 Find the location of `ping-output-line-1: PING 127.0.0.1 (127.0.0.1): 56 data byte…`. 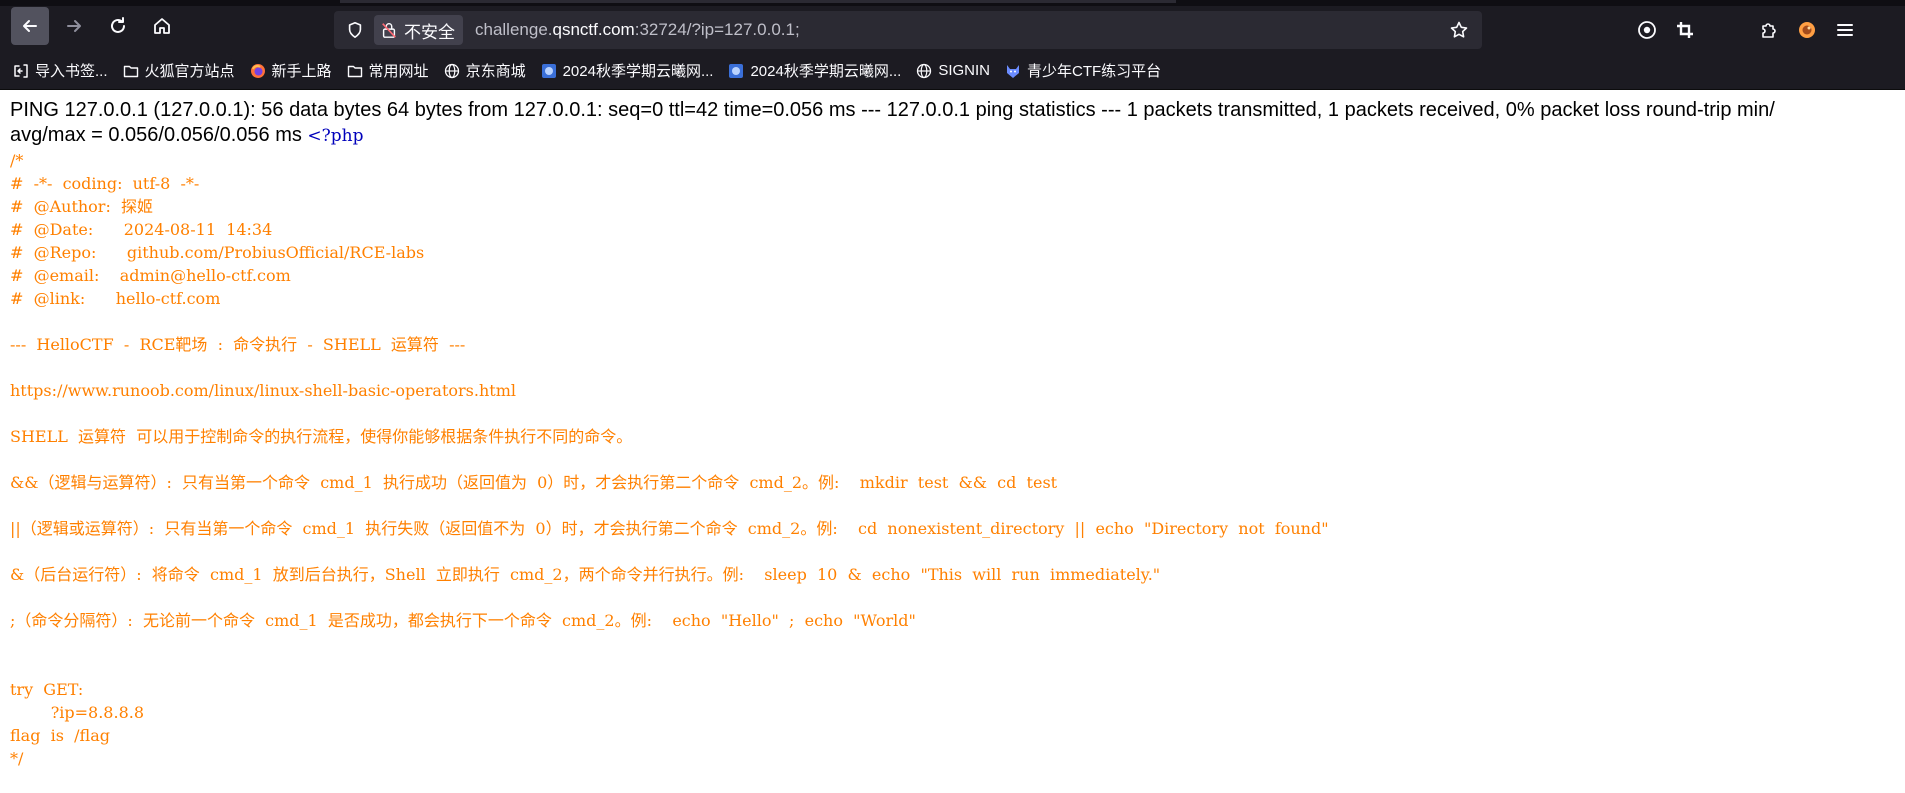

ping-output-line-1: PING 127.0.0.1 (127.0.0.1): 56 data byte… is located at coordinates (892, 110).